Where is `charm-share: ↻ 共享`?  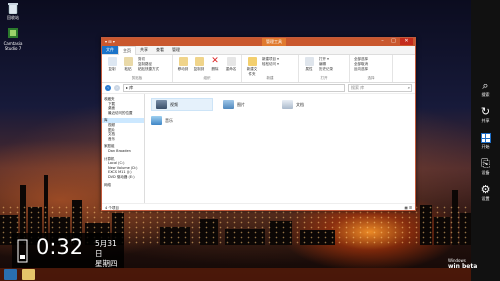
charm-share: ↻ 共享 is located at coordinates (485, 115).